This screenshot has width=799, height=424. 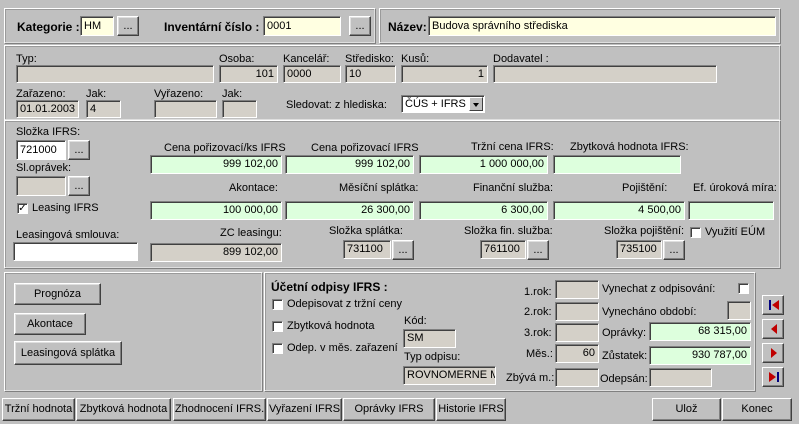 I want to click on vynechat-checkbox, so click(x=743, y=288).